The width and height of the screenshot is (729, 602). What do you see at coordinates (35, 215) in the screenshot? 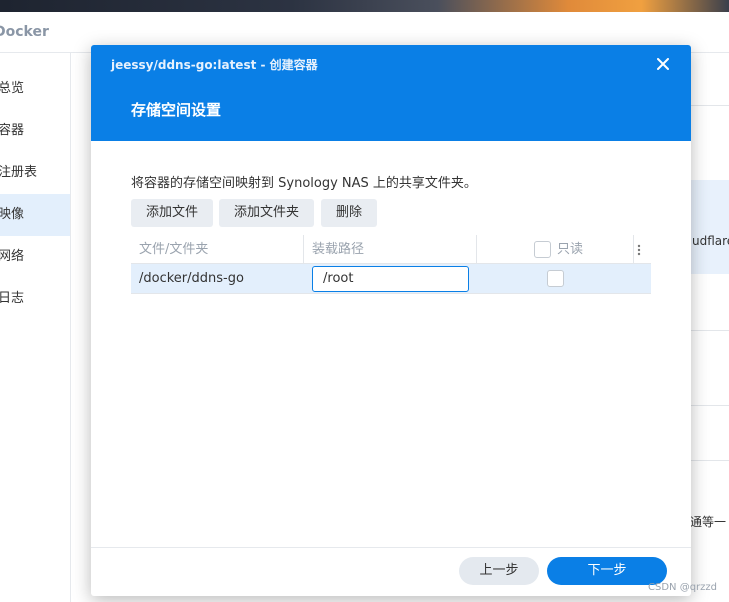
I see `sidebar-item-images: 映像` at bounding box center [35, 215].